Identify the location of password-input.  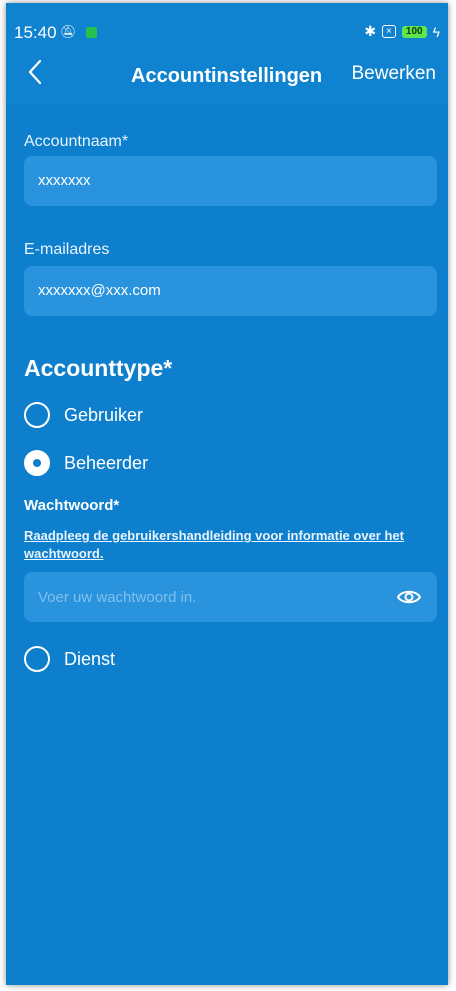
(230, 597).